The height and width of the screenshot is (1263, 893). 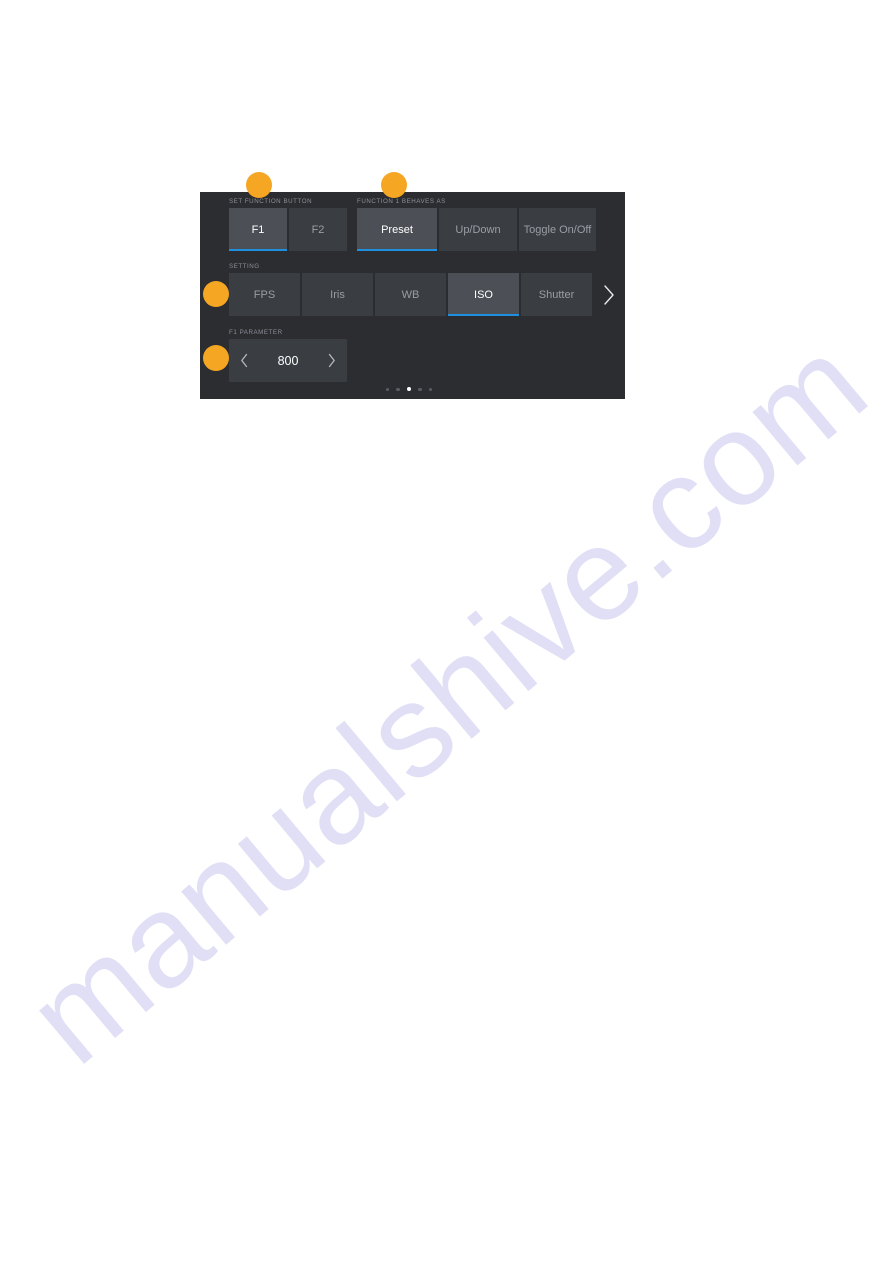 I want to click on pagination-dot-active, so click(x=409, y=389).